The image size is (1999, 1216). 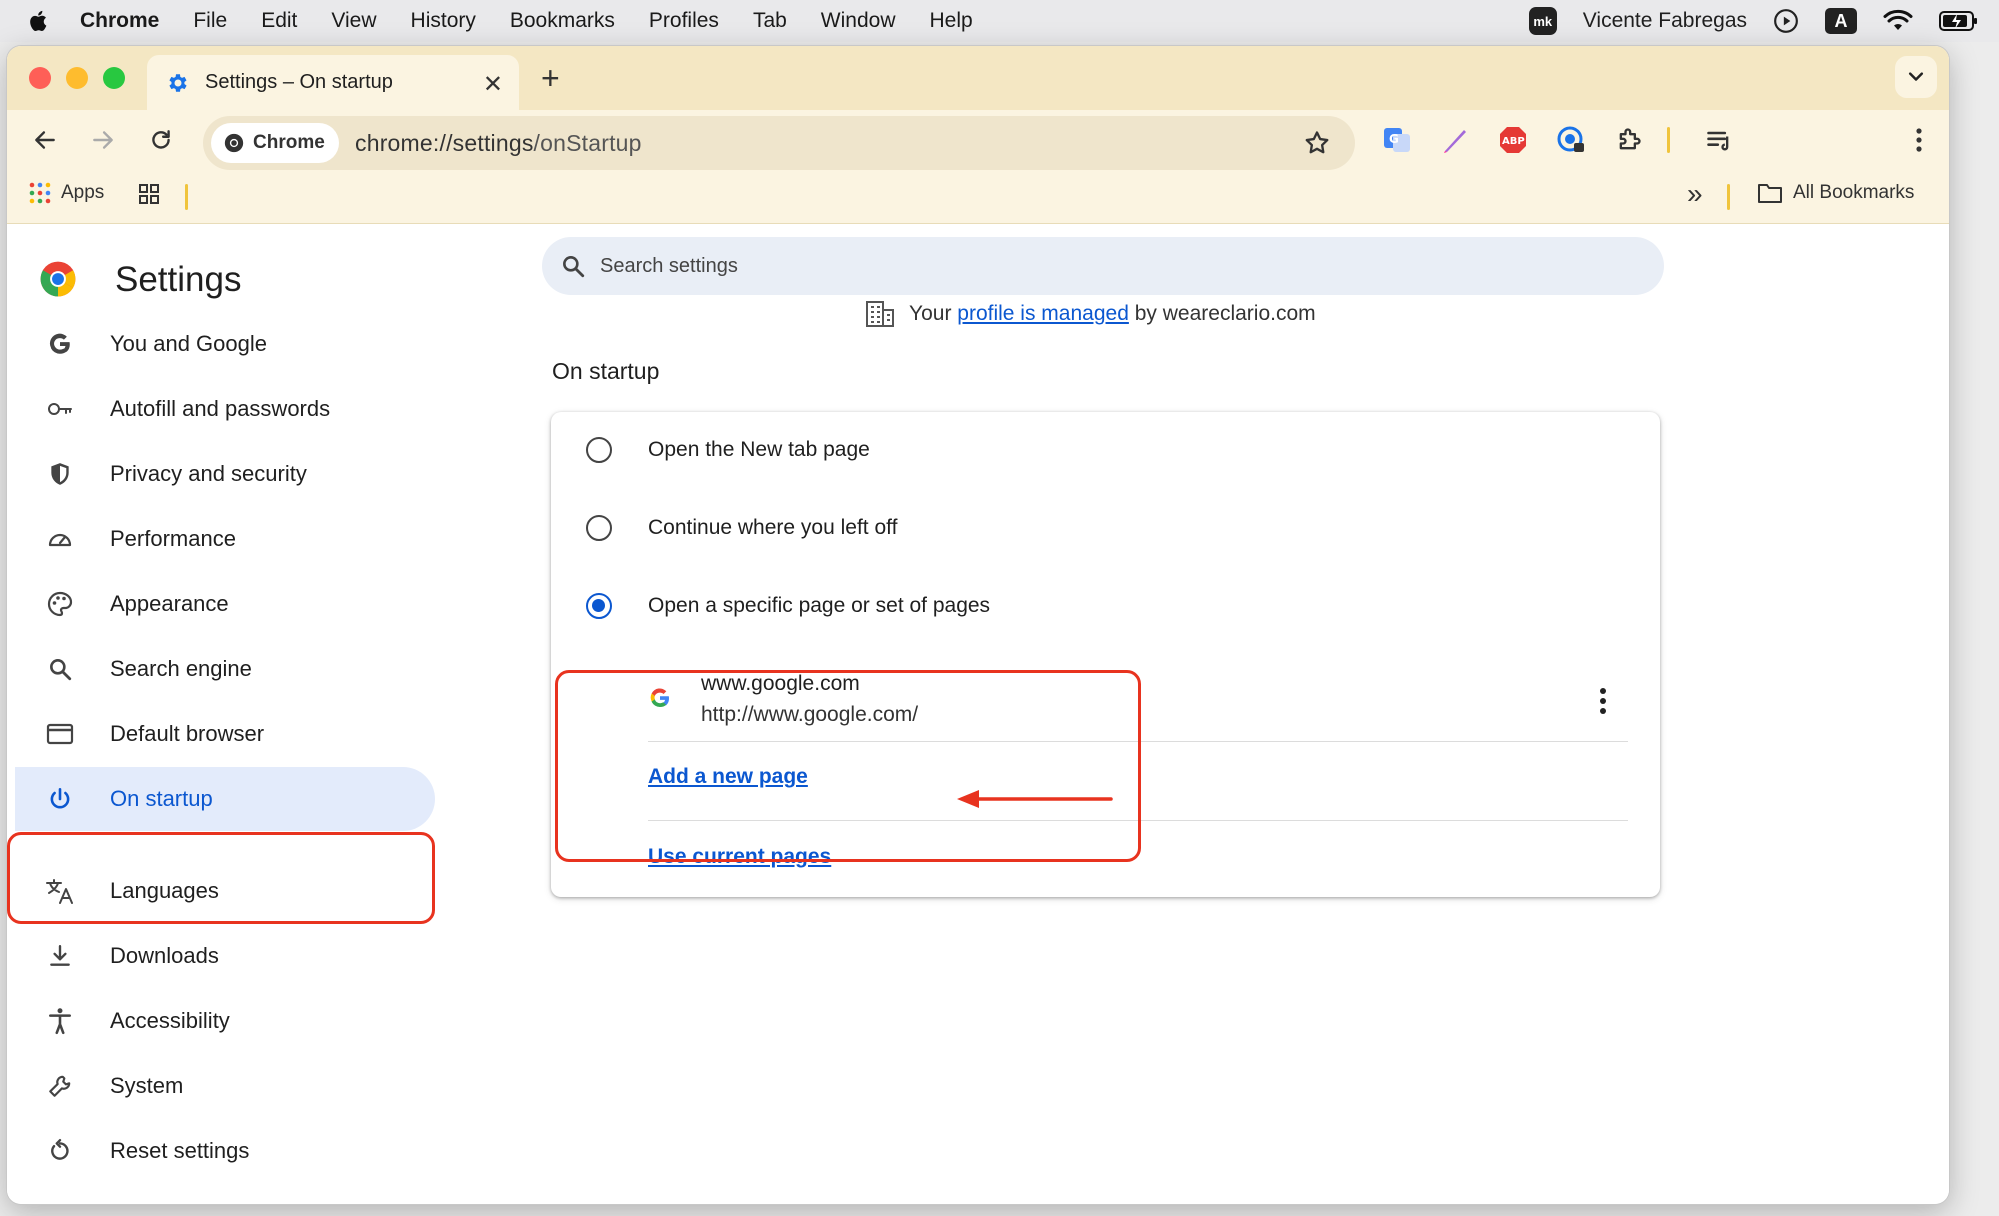 I want to click on bookmarks-separator, so click(x=186, y=197).